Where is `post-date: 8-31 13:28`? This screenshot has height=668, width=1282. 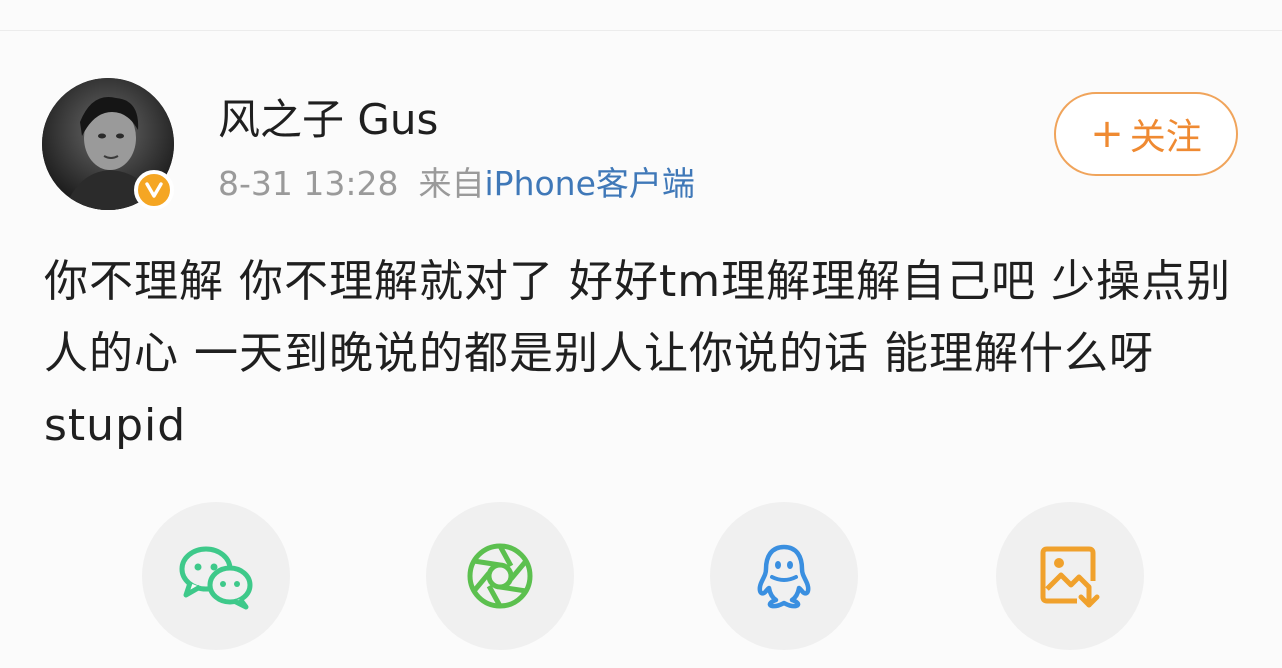
post-date: 8-31 13:28 is located at coordinates (308, 183).